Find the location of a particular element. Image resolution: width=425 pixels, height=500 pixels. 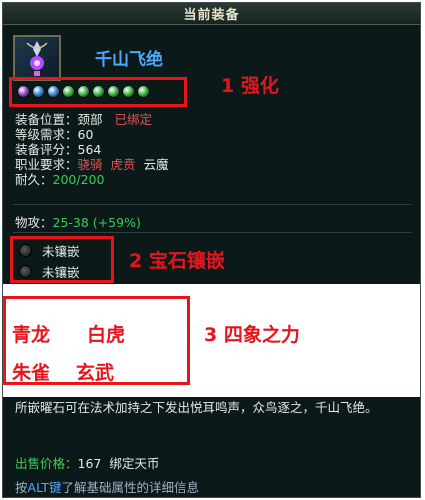

annotation-box-gems is located at coordinates (62, 259).